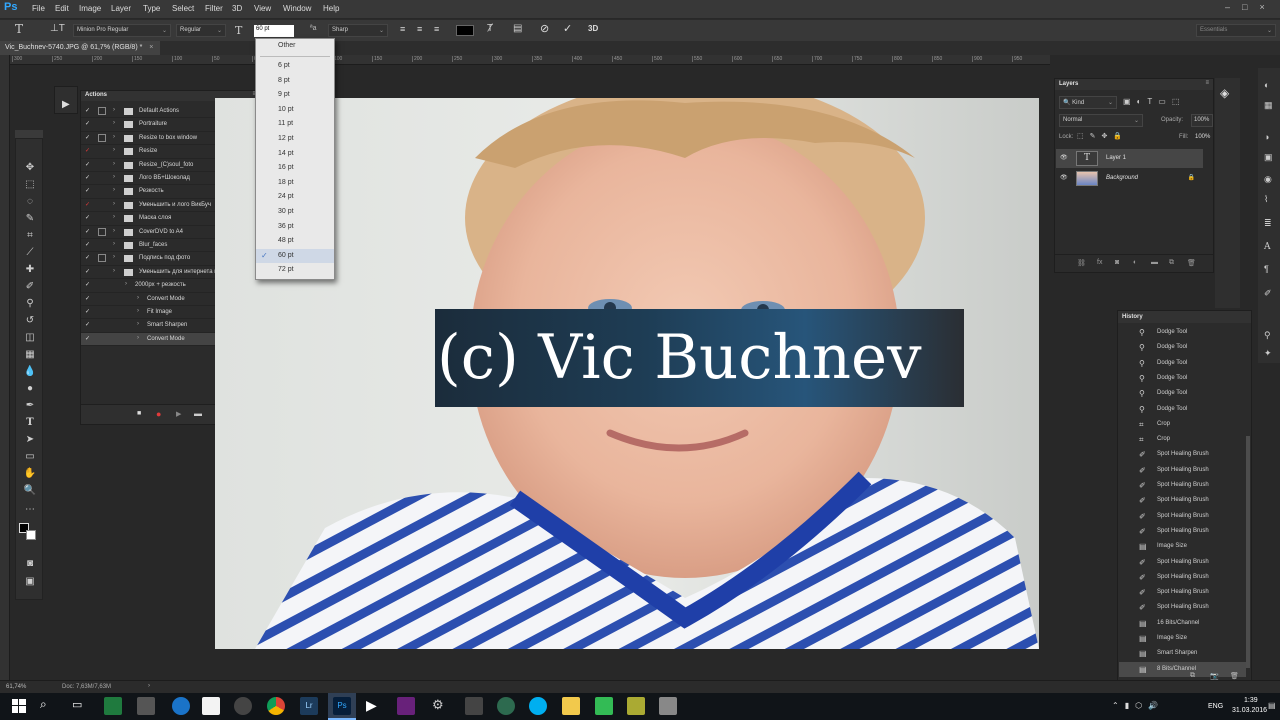  I want to click on font-size-option: 16 pt, so click(295, 168).